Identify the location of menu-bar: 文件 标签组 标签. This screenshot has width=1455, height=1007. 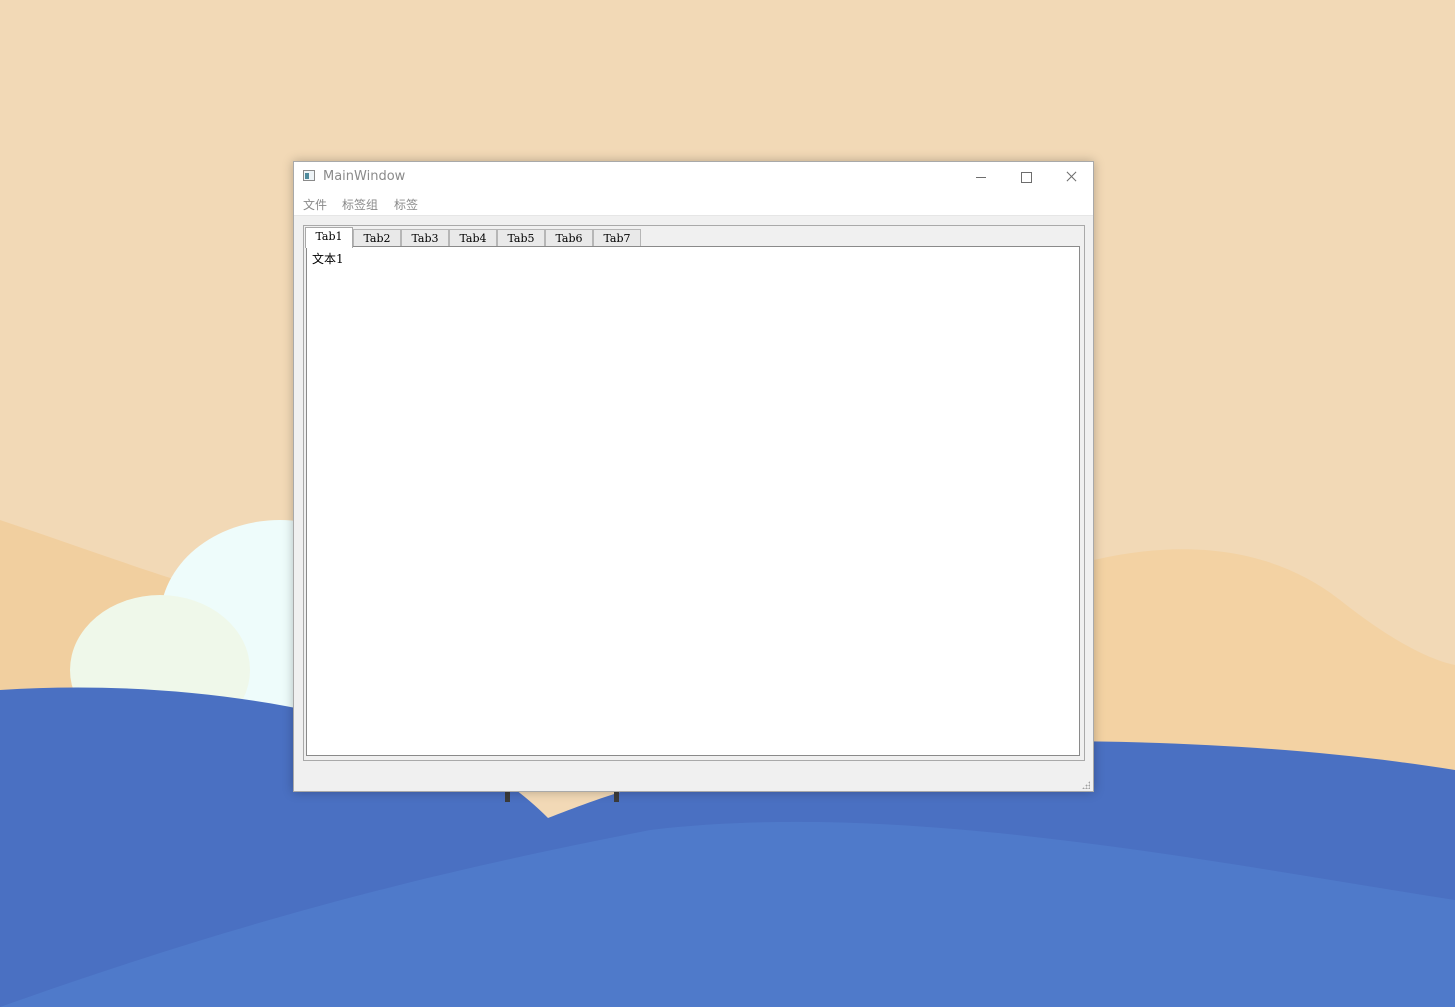
(693, 204).